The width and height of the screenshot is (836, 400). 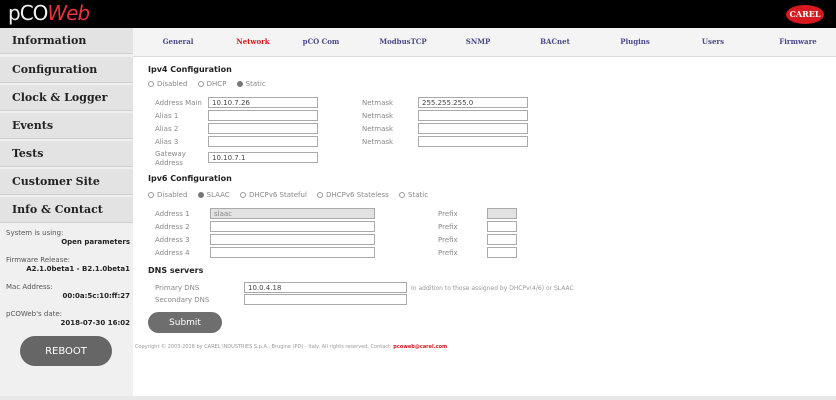 I want to click on alias3-label: Alias 3, so click(x=167, y=142).